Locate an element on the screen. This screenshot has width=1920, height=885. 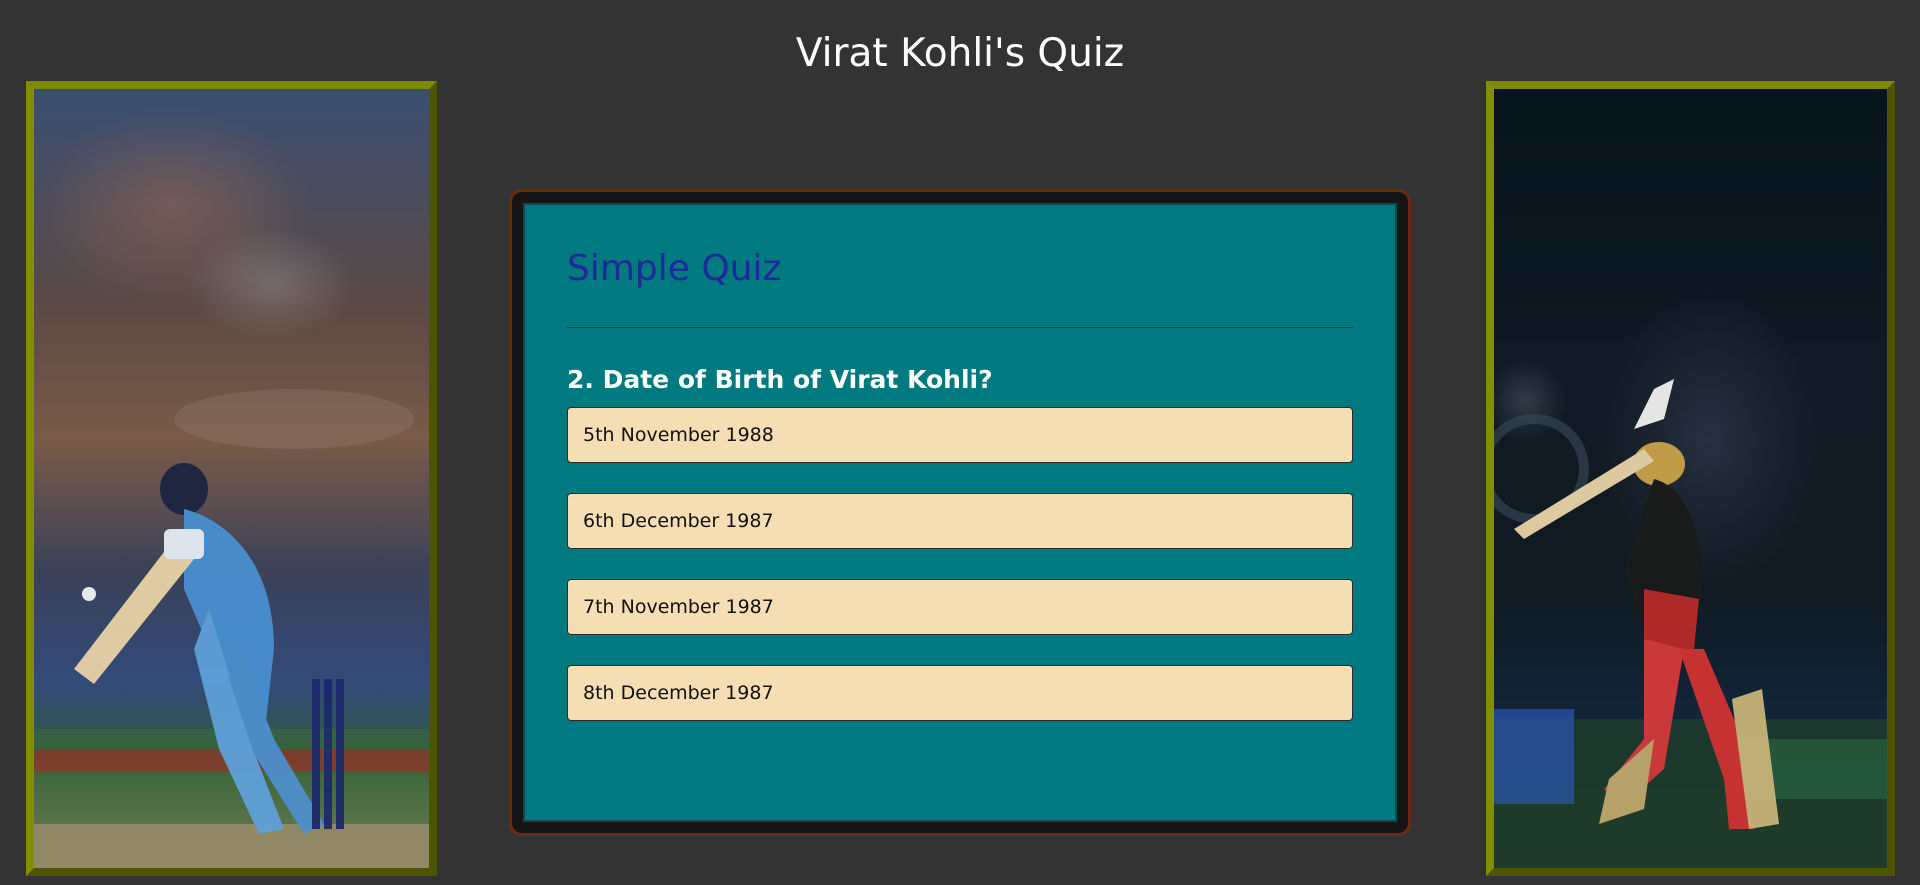
answer-option-item: 5th November 1988 is located at coordinates (960, 435).